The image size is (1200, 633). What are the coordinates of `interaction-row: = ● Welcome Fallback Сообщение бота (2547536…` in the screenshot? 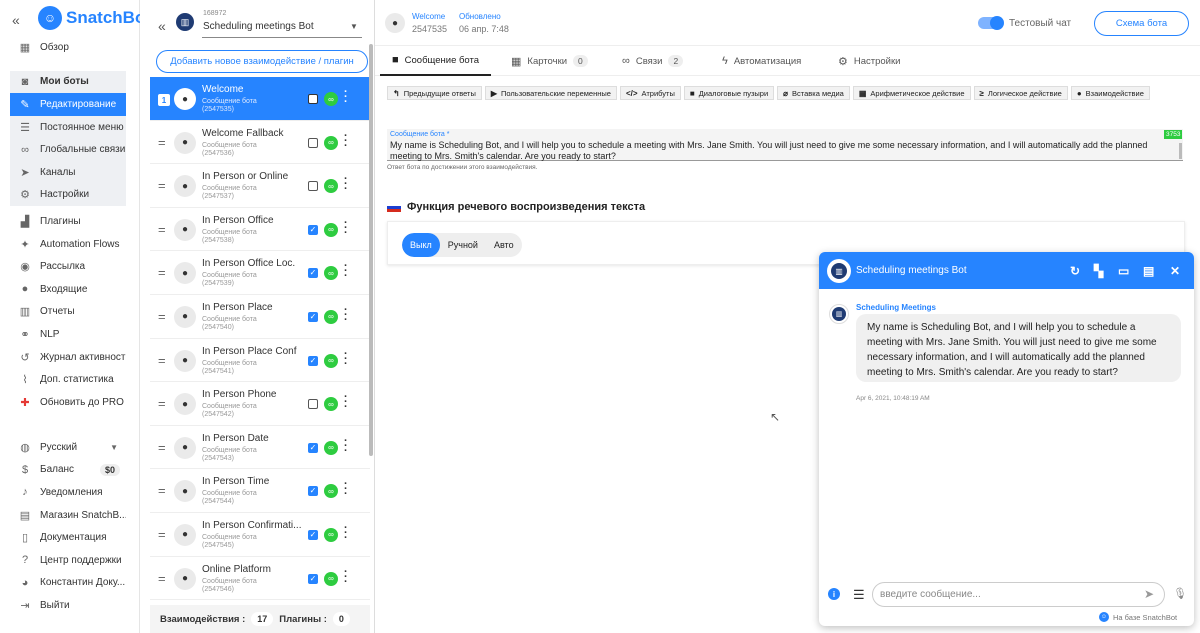 It's located at (260, 142).